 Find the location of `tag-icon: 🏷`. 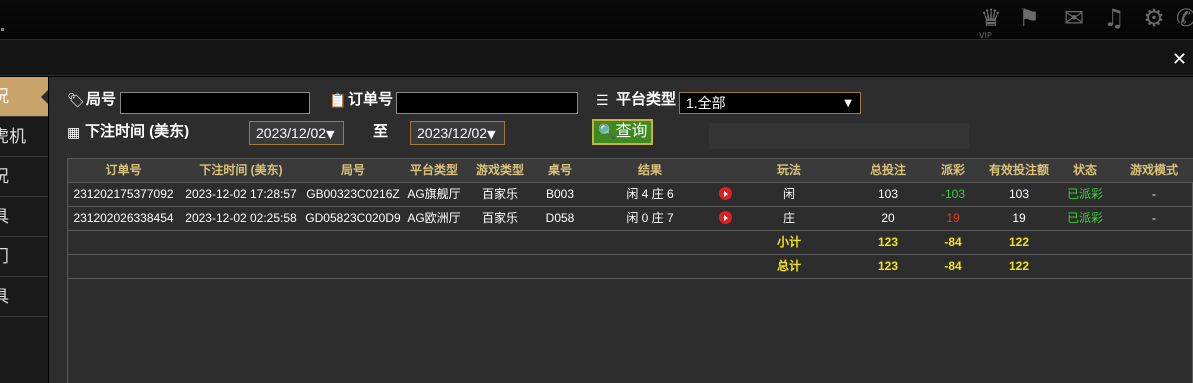

tag-icon: 🏷 is located at coordinates (76, 101).